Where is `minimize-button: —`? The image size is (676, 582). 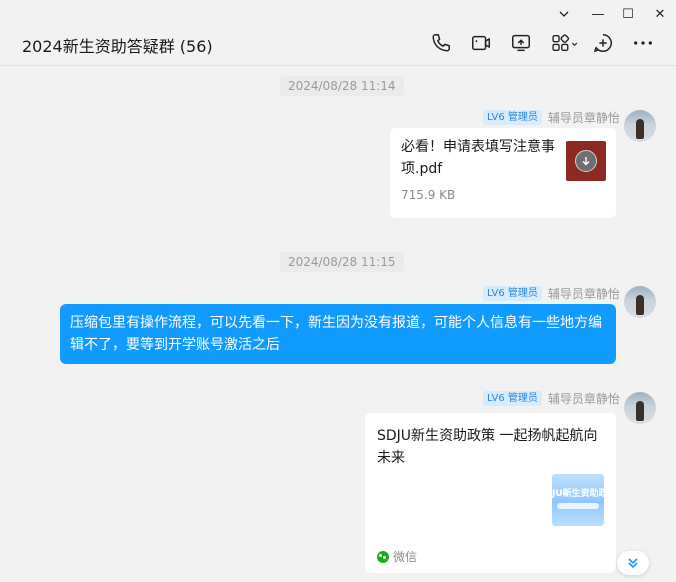
minimize-button: — is located at coordinates (598, 14).